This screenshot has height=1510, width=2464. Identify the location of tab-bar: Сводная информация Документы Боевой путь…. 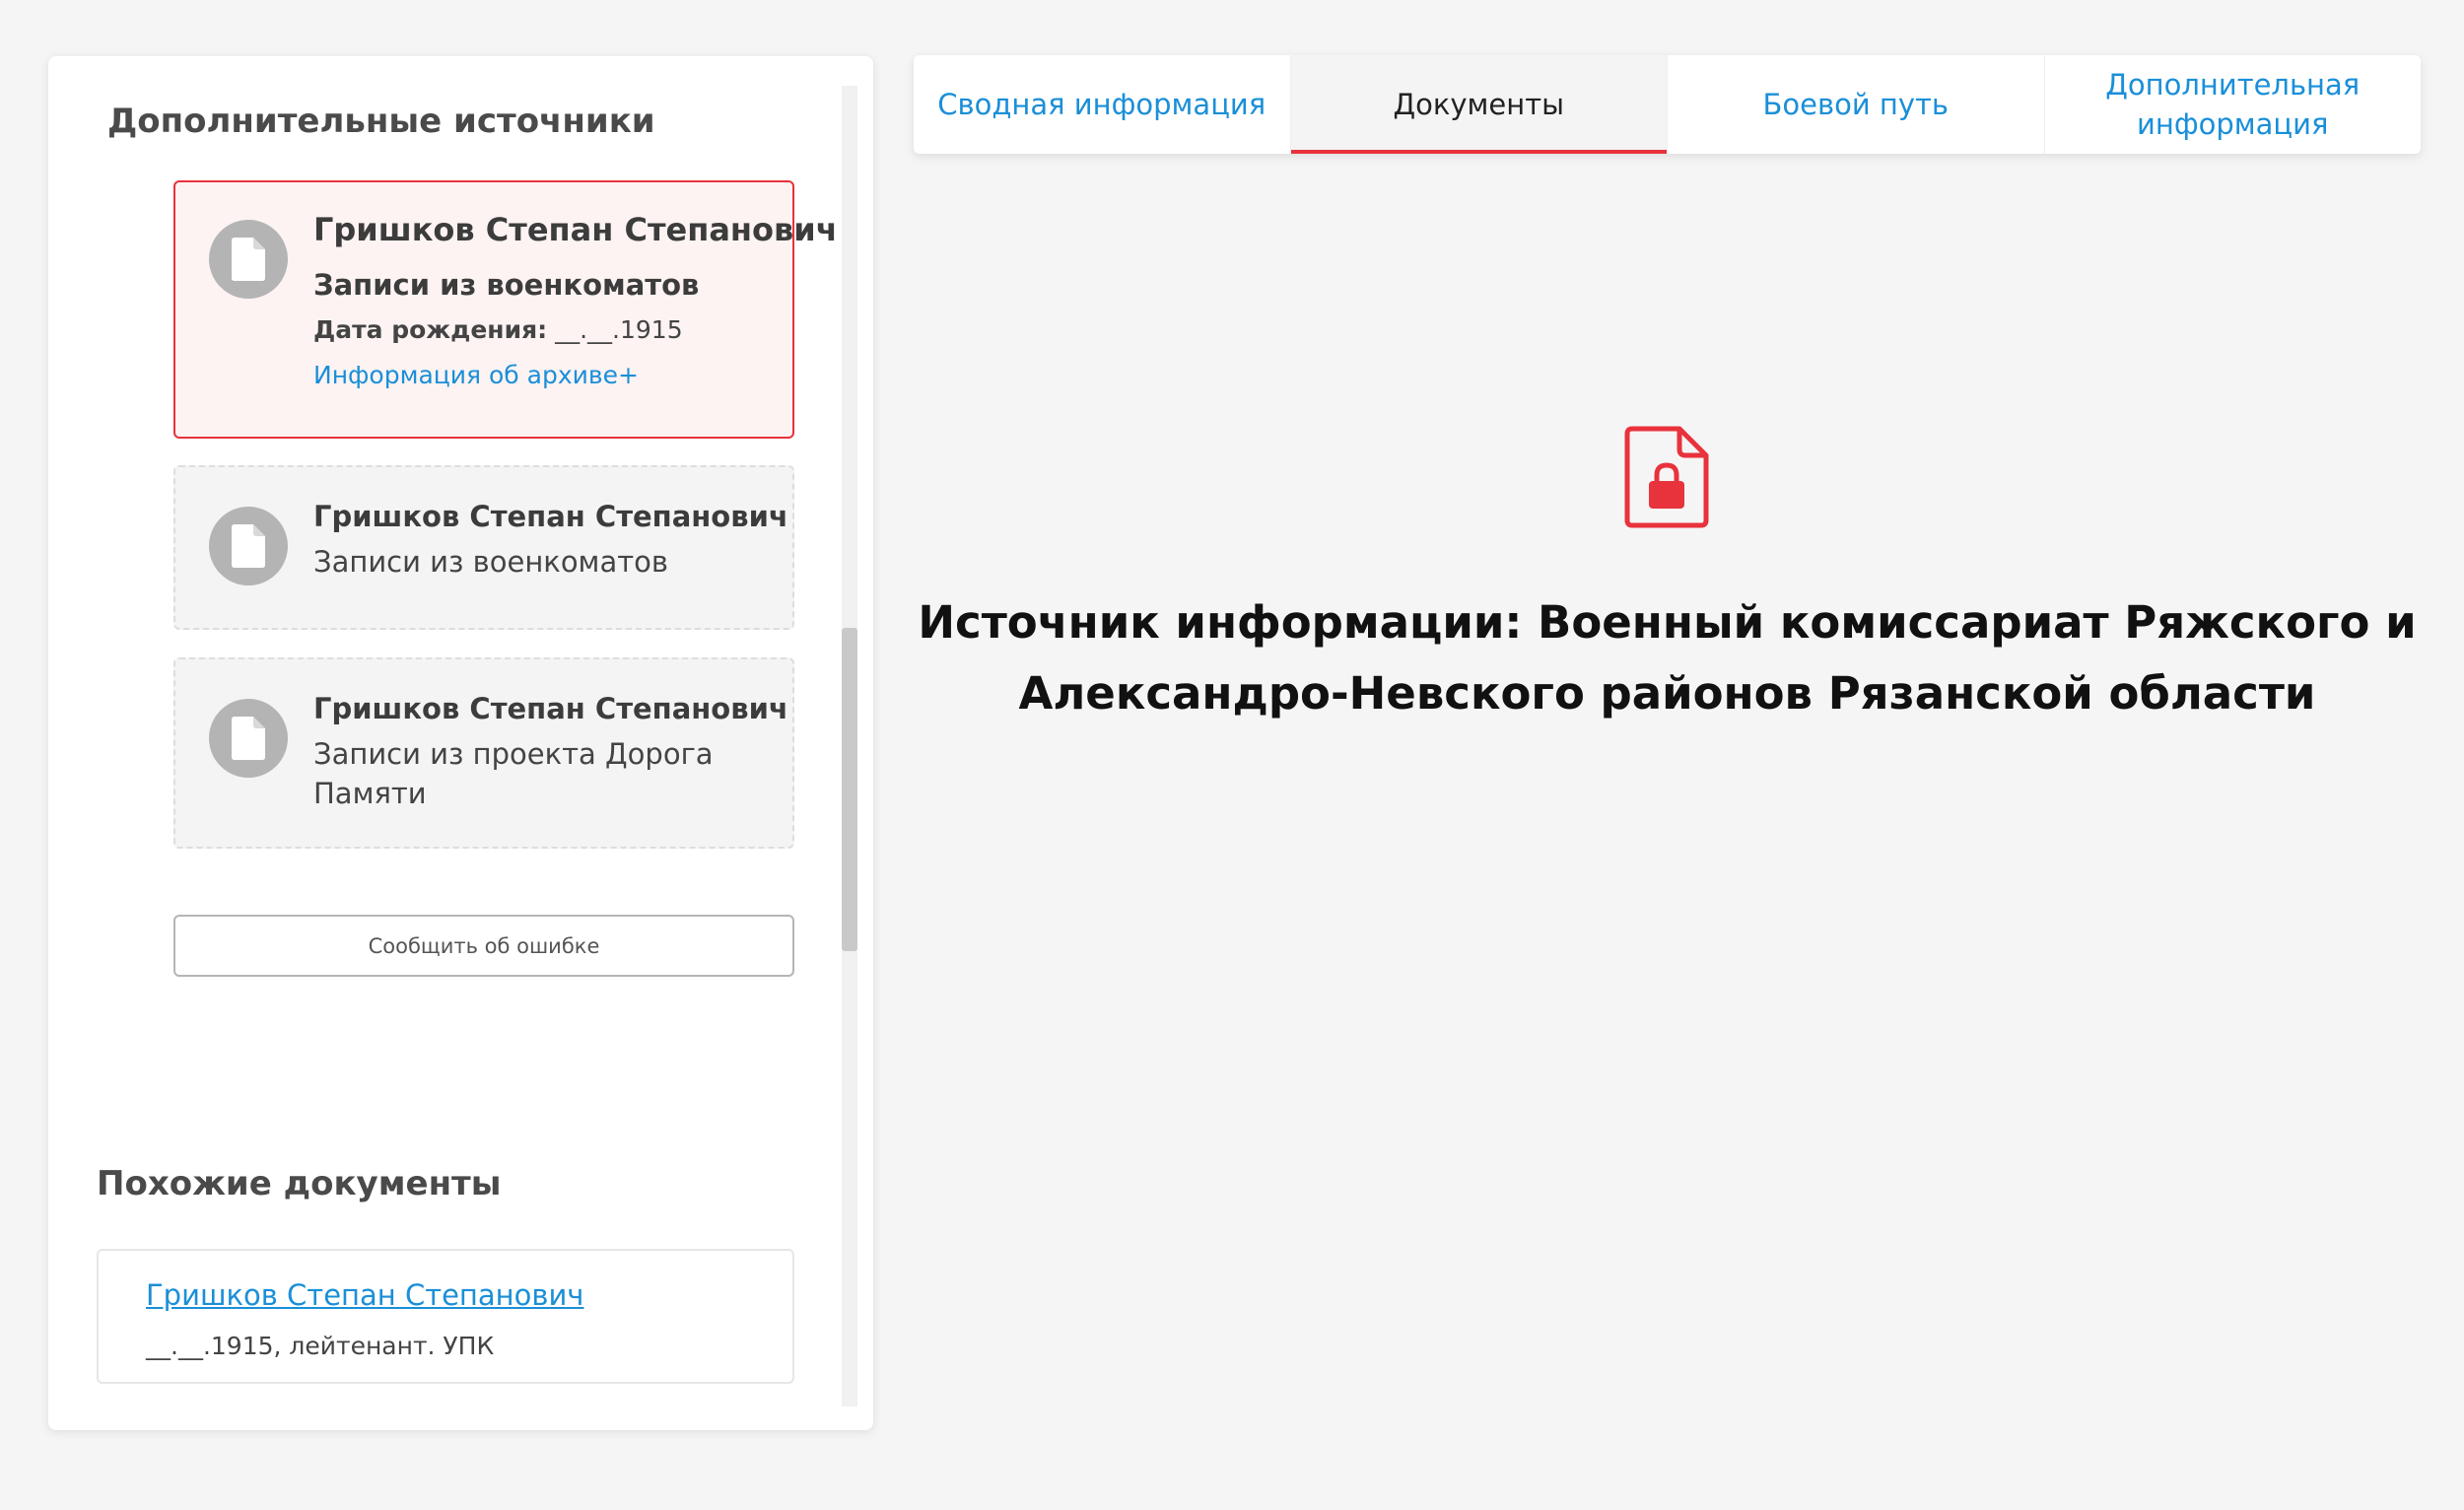
(1667, 104).